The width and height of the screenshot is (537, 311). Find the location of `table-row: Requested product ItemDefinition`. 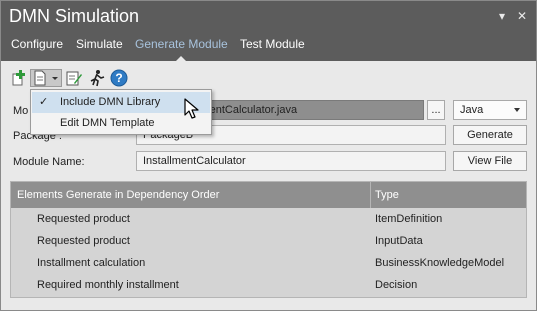

table-row: Requested product ItemDefinition is located at coordinates (268, 219).